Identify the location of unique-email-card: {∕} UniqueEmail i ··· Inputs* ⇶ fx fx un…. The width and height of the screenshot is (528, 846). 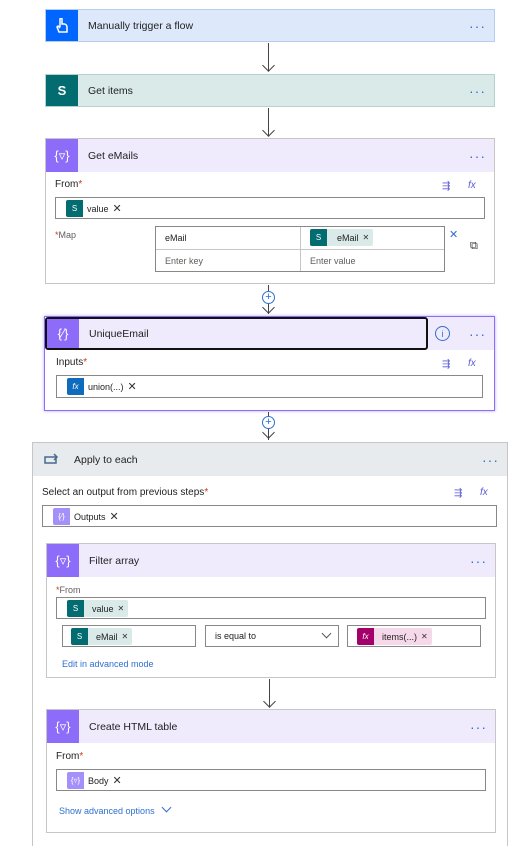
(269, 363).